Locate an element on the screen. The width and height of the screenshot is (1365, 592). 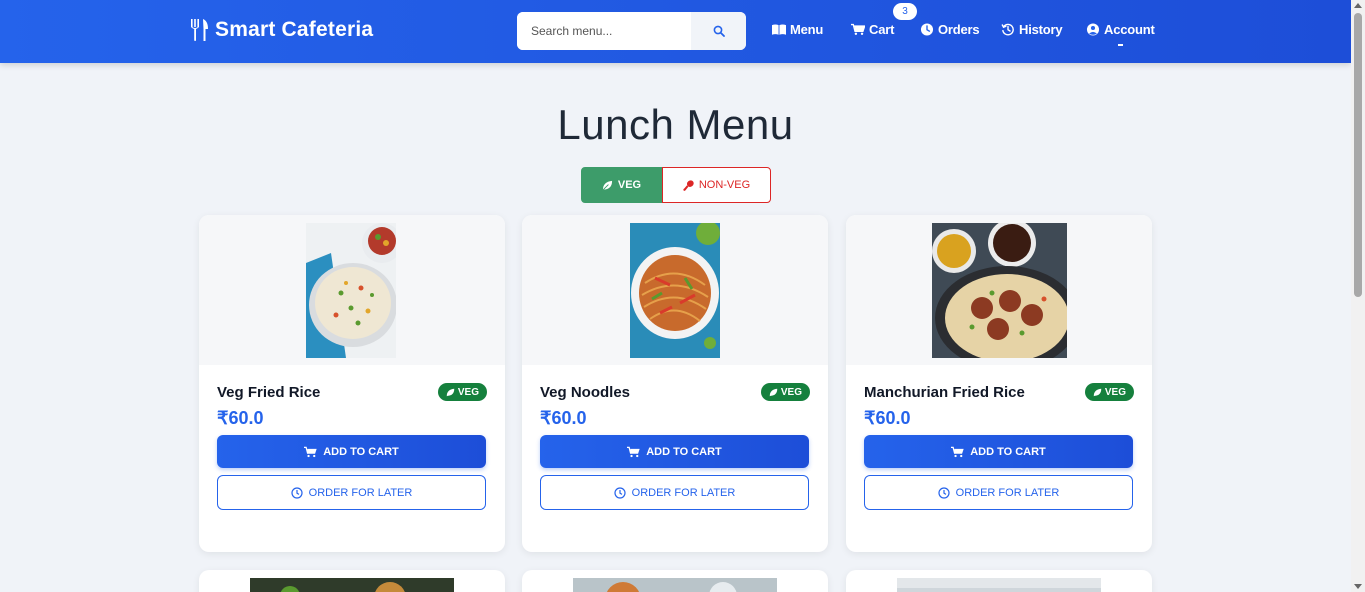
veg-noodles-image is located at coordinates (675, 290).